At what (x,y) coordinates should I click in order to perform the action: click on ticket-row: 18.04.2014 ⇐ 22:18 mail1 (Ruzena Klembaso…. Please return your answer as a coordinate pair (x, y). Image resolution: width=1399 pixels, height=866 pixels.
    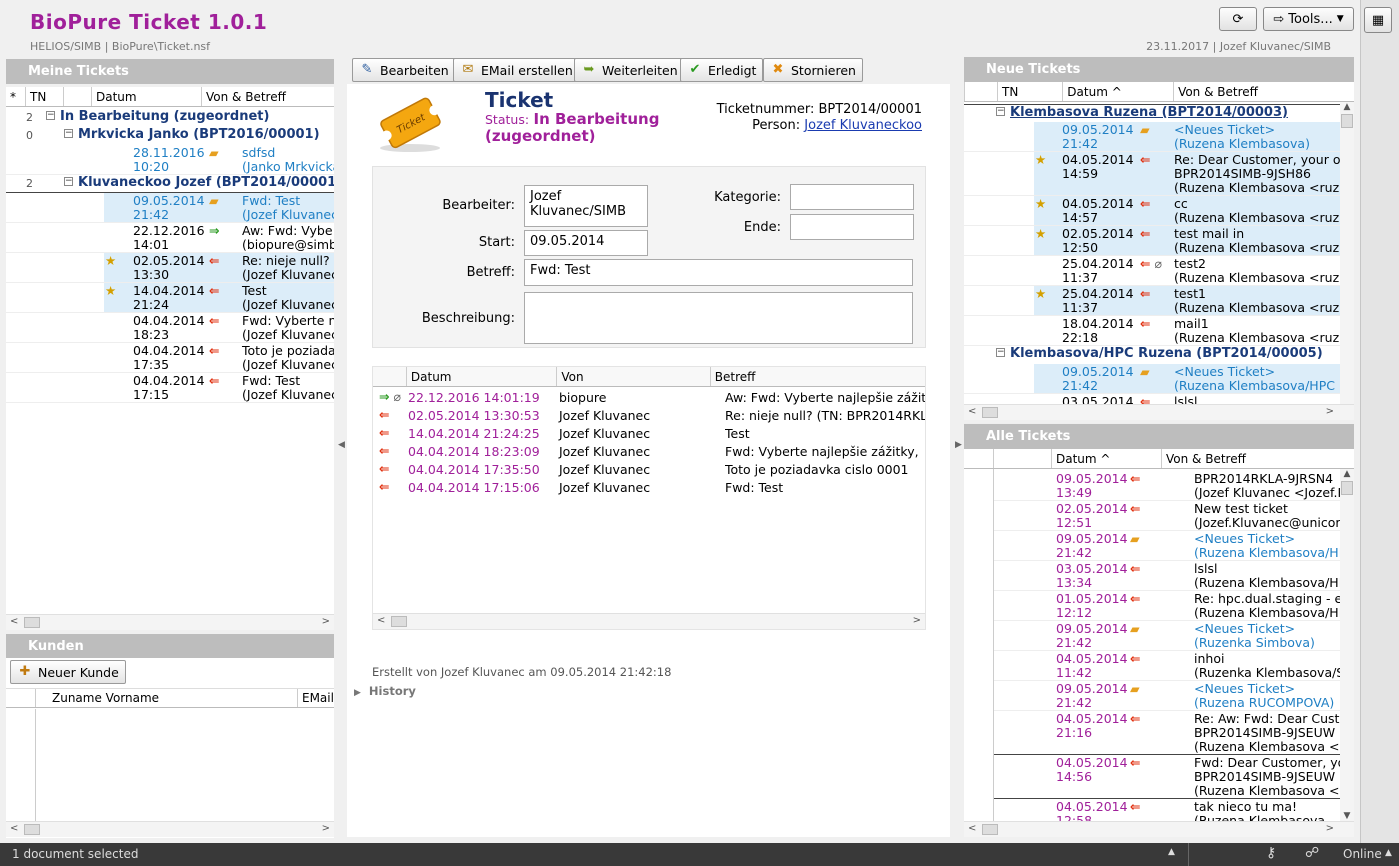
    Looking at the image, I should click on (1152, 331).